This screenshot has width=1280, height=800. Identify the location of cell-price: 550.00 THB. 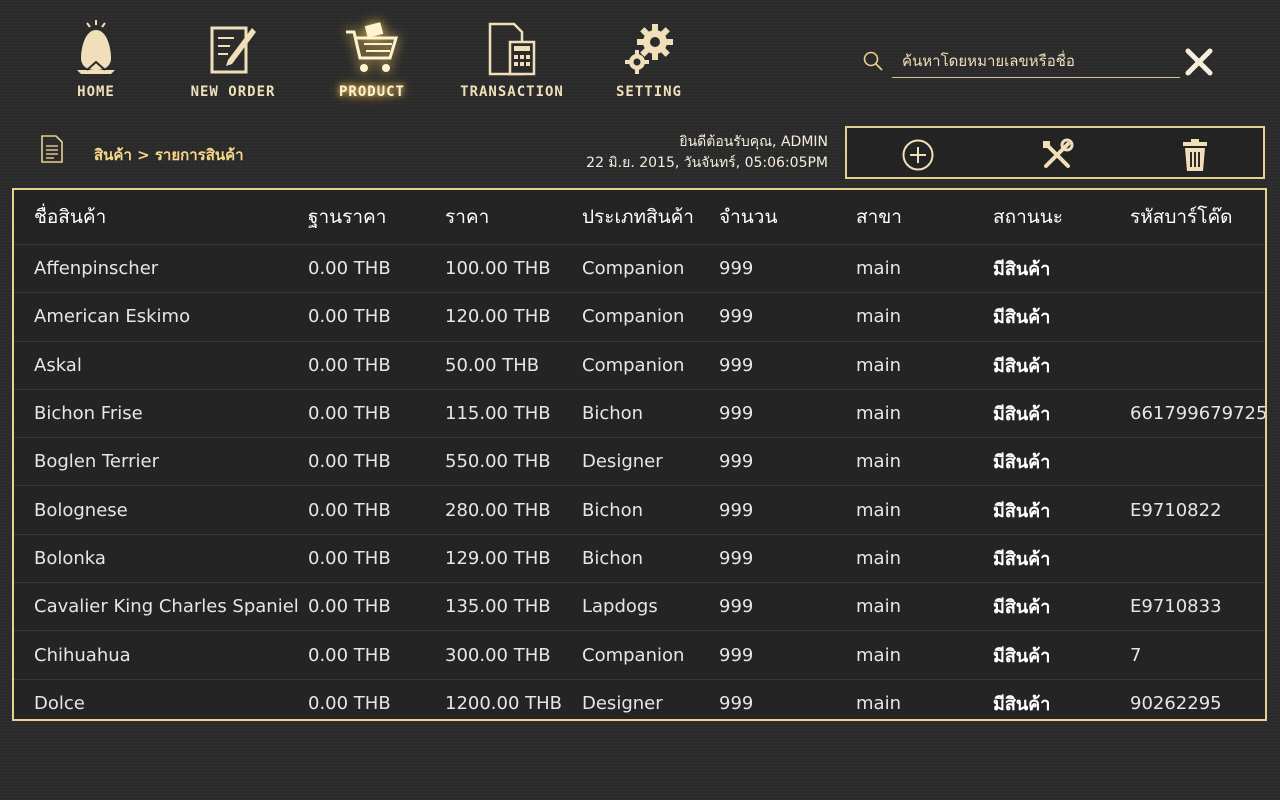
(493, 462).